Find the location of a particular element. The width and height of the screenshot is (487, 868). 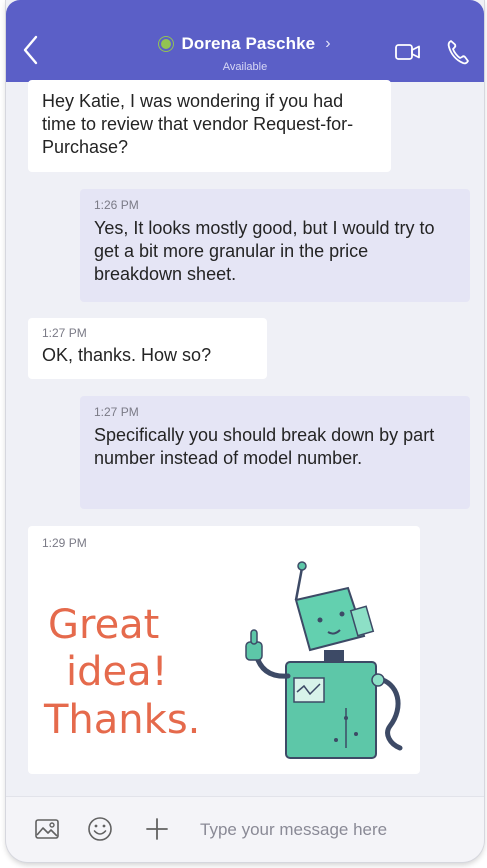

add-attachment-button is located at coordinates (157, 831).